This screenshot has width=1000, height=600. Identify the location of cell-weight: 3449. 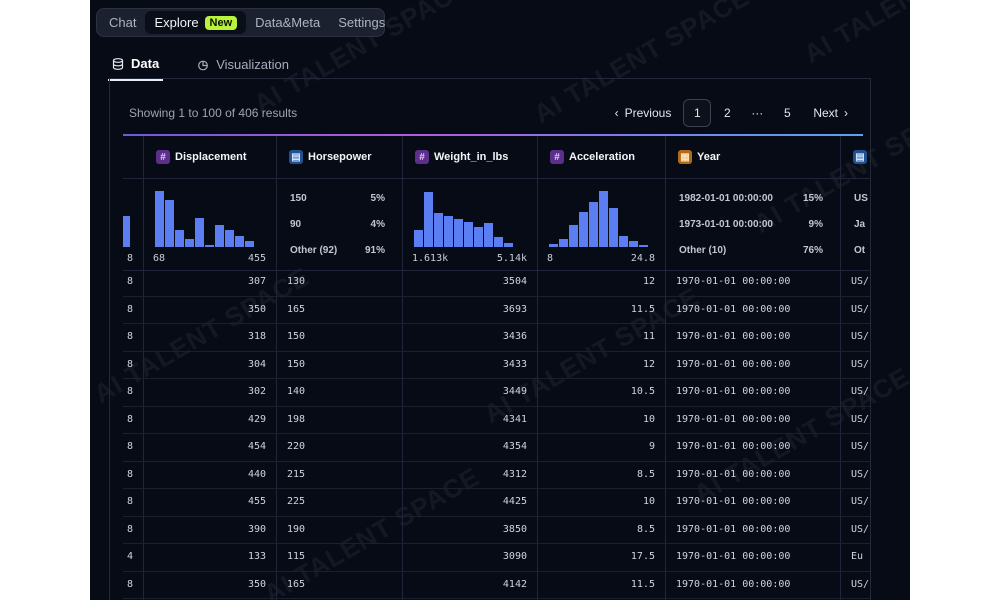
(470, 392).